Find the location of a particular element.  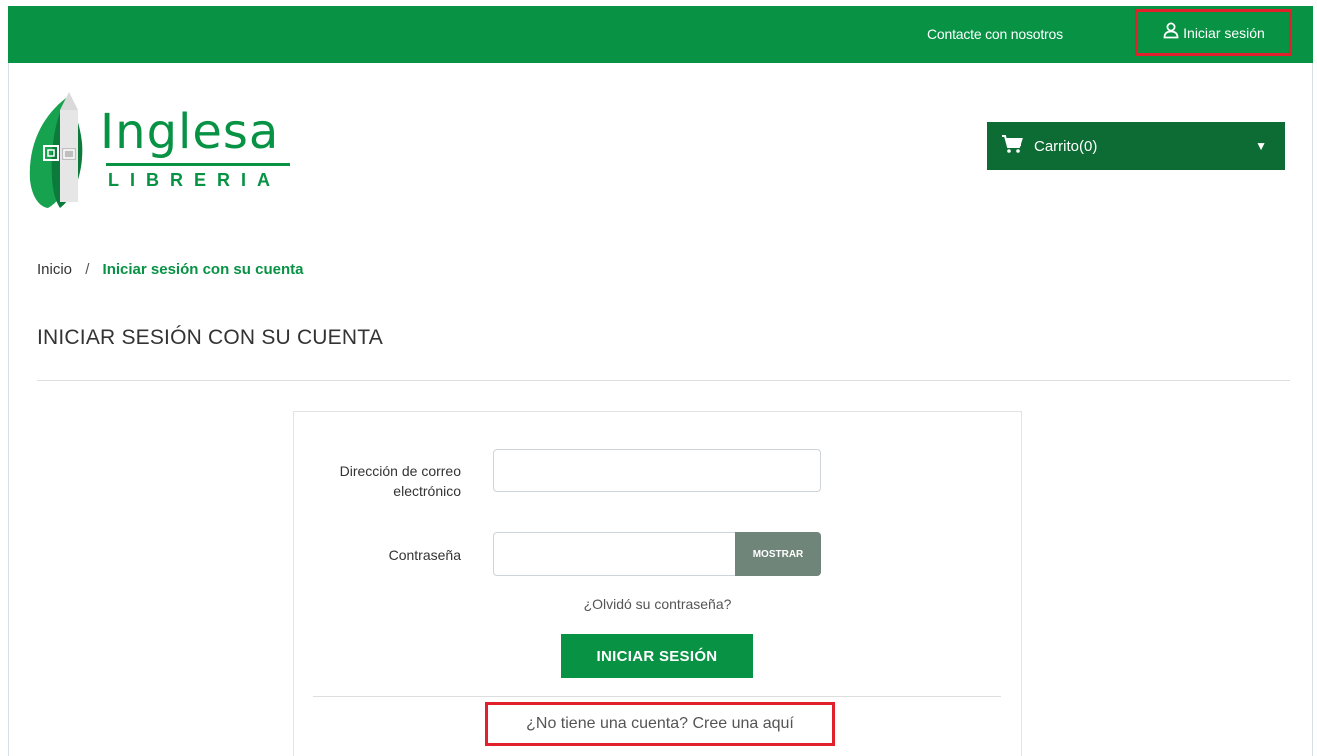

password-field is located at coordinates (615, 554).